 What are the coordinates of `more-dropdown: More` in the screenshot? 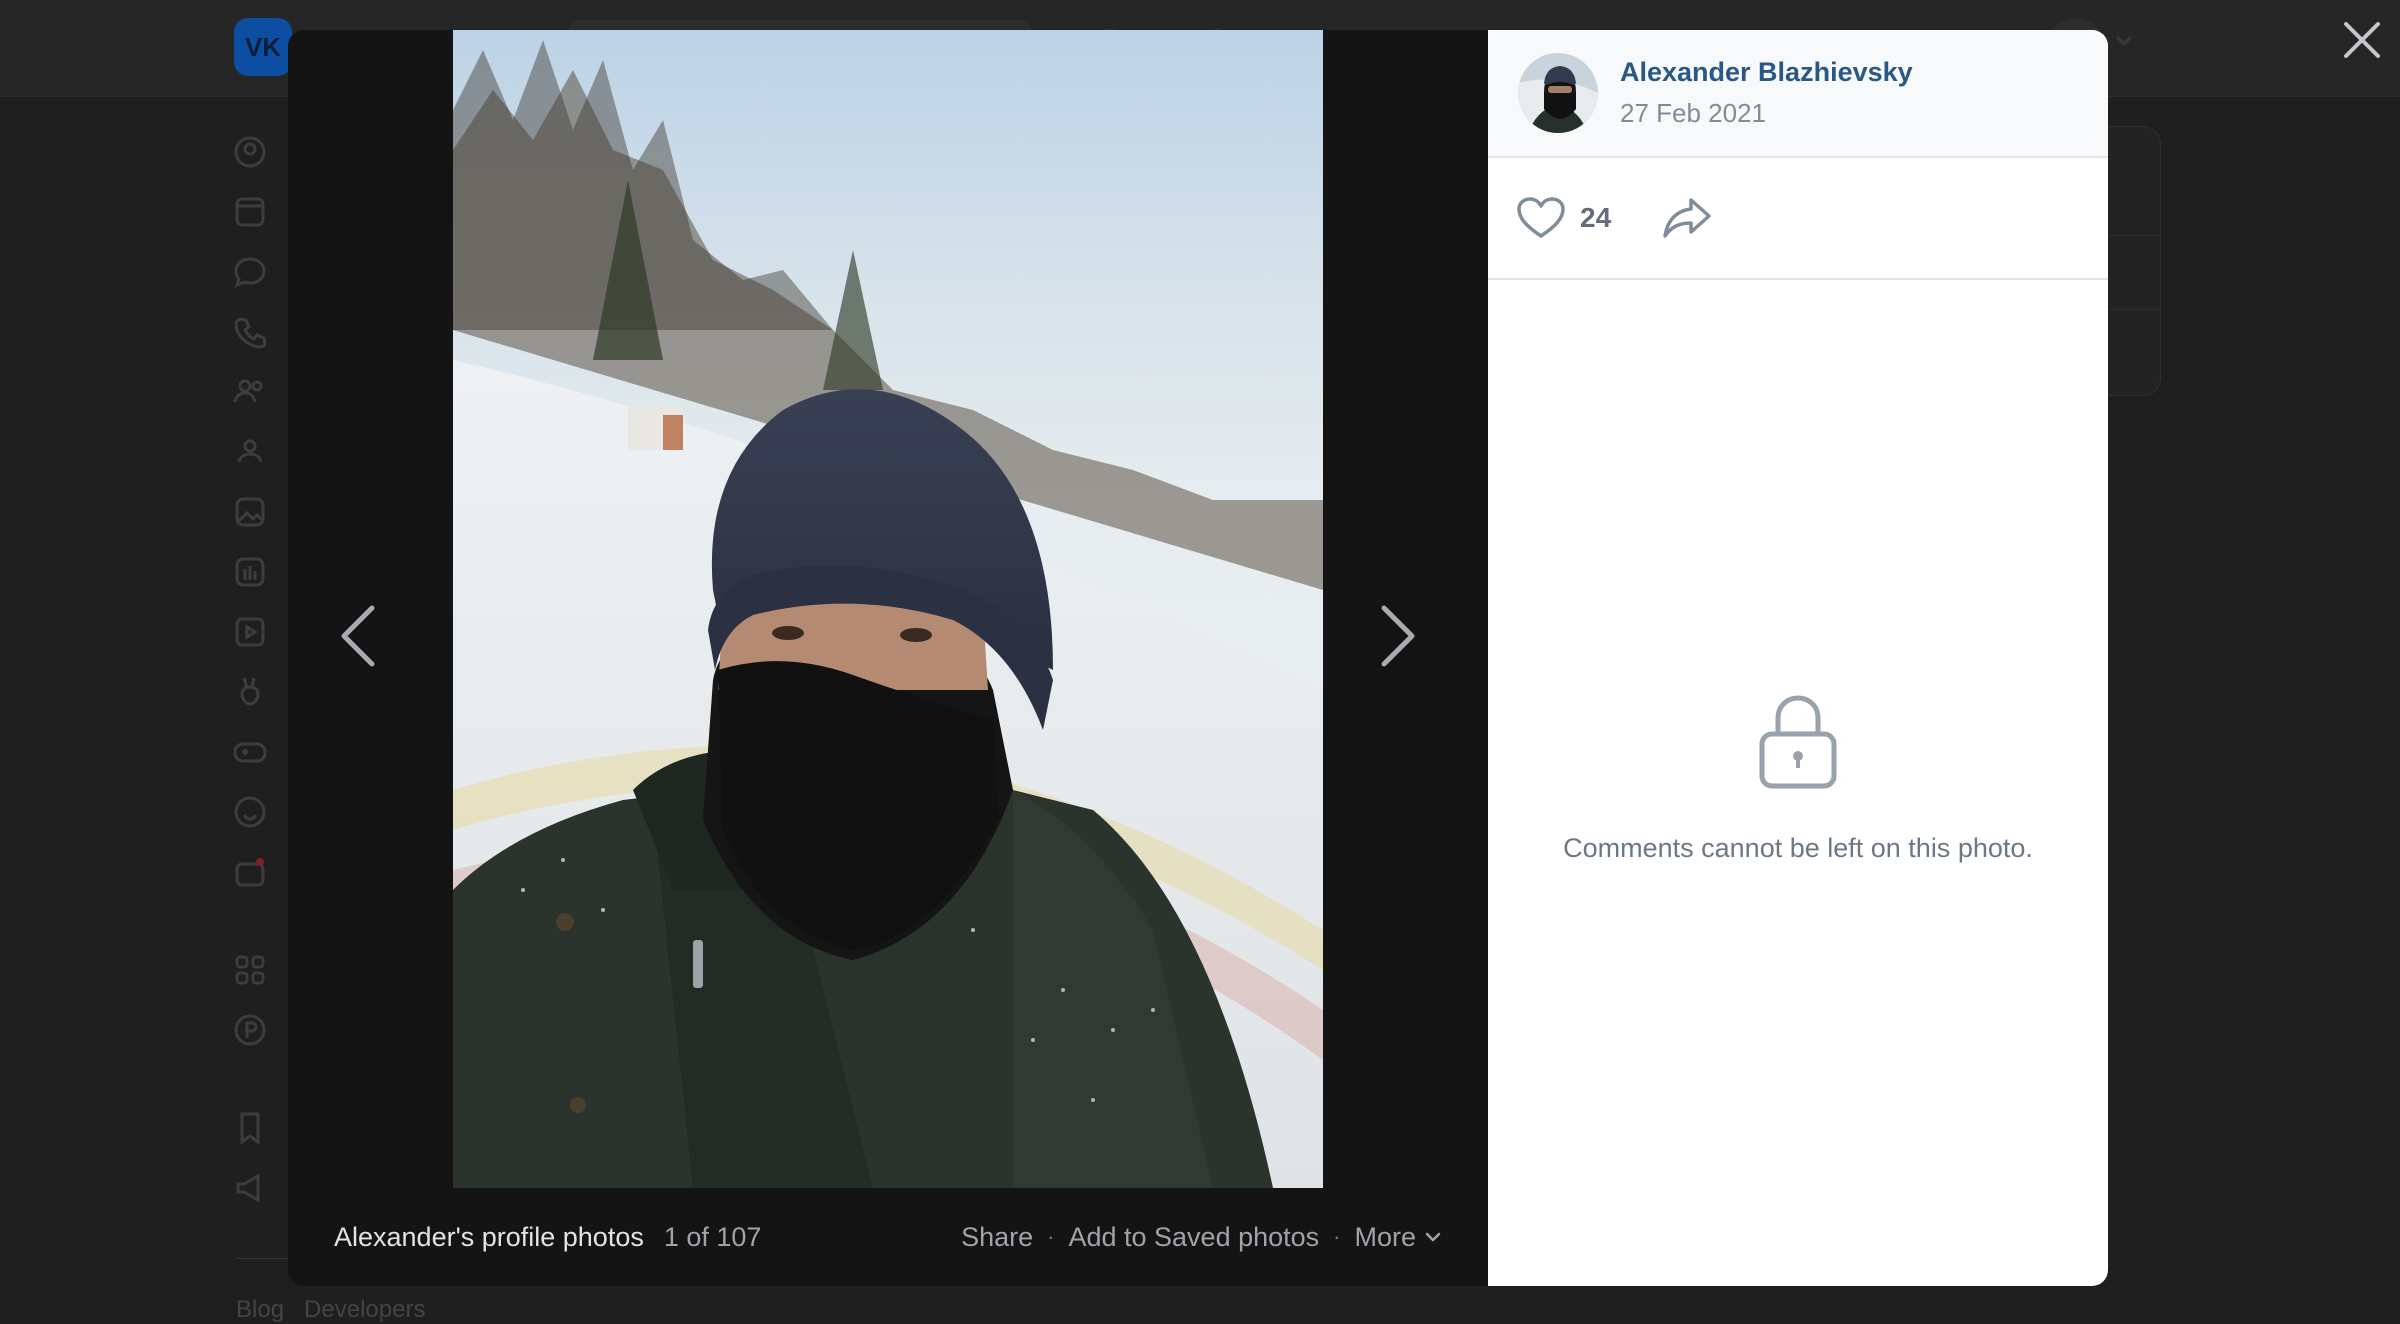 It's located at (1398, 1237).